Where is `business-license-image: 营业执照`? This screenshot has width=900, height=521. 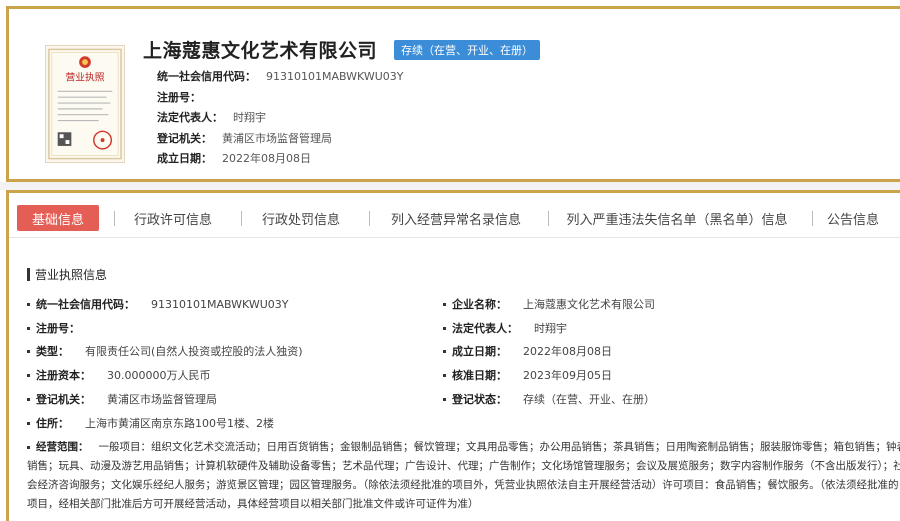
business-license-image: 营业执照 is located at coordinates (85, 104).